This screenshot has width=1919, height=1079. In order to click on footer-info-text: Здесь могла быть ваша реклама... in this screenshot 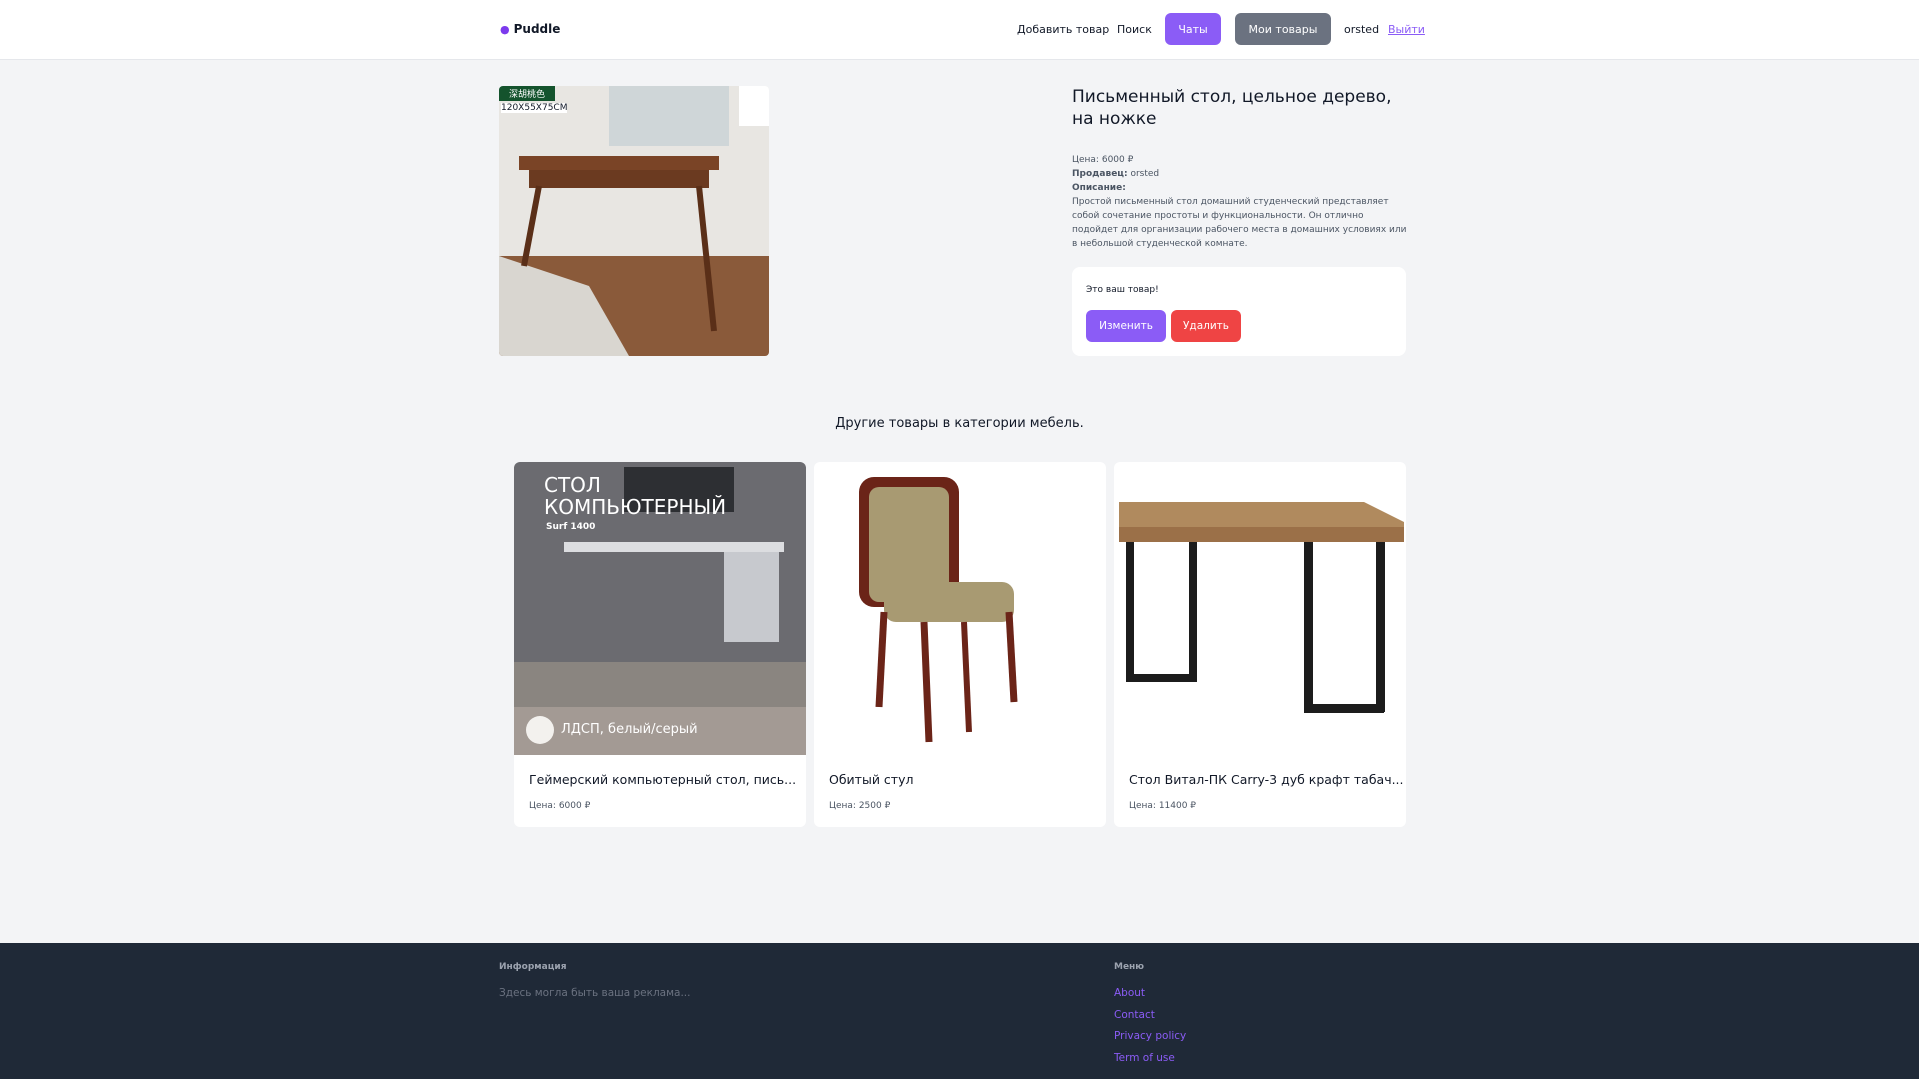, I will do `click(595, 993)`.